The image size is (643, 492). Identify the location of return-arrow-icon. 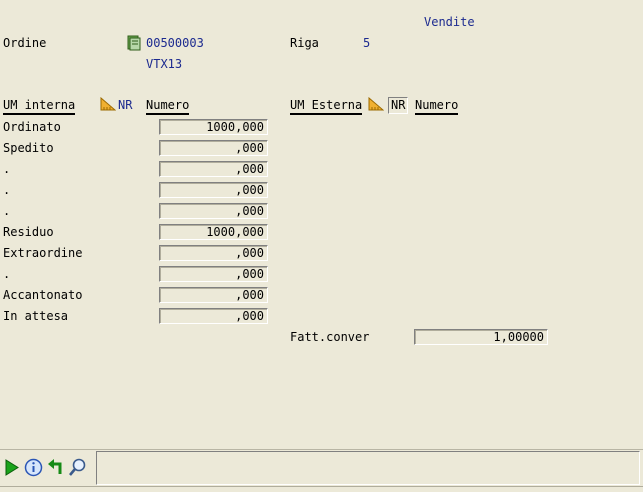
(55, 467).